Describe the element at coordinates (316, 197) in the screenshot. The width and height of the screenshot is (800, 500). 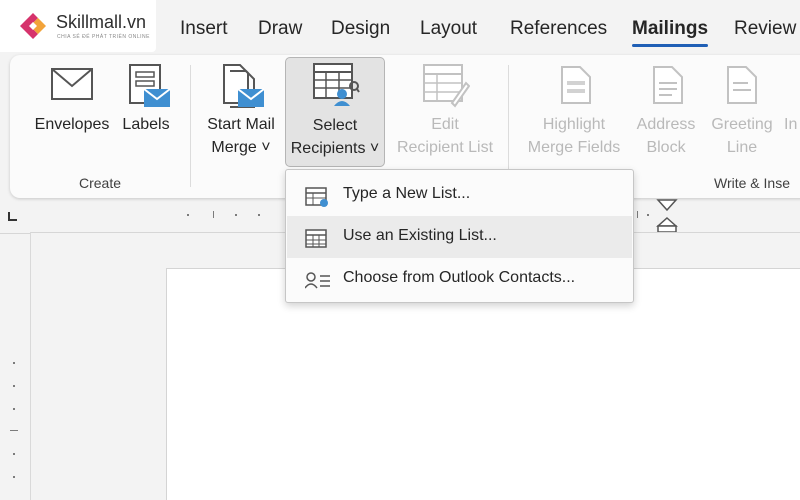
I see `new-list-icon` at that location.